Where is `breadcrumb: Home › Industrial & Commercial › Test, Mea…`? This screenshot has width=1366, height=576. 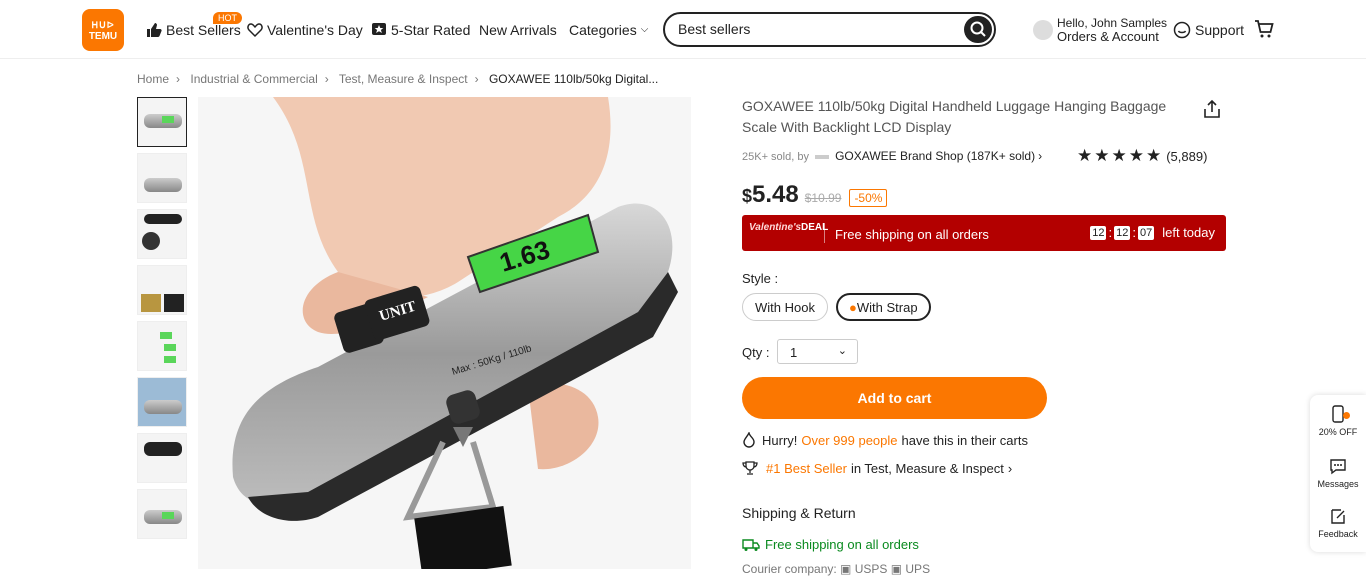
breadcrumb: Home › Industrial & Commercial › Test, Mea… is located at coordinates (398, 79).